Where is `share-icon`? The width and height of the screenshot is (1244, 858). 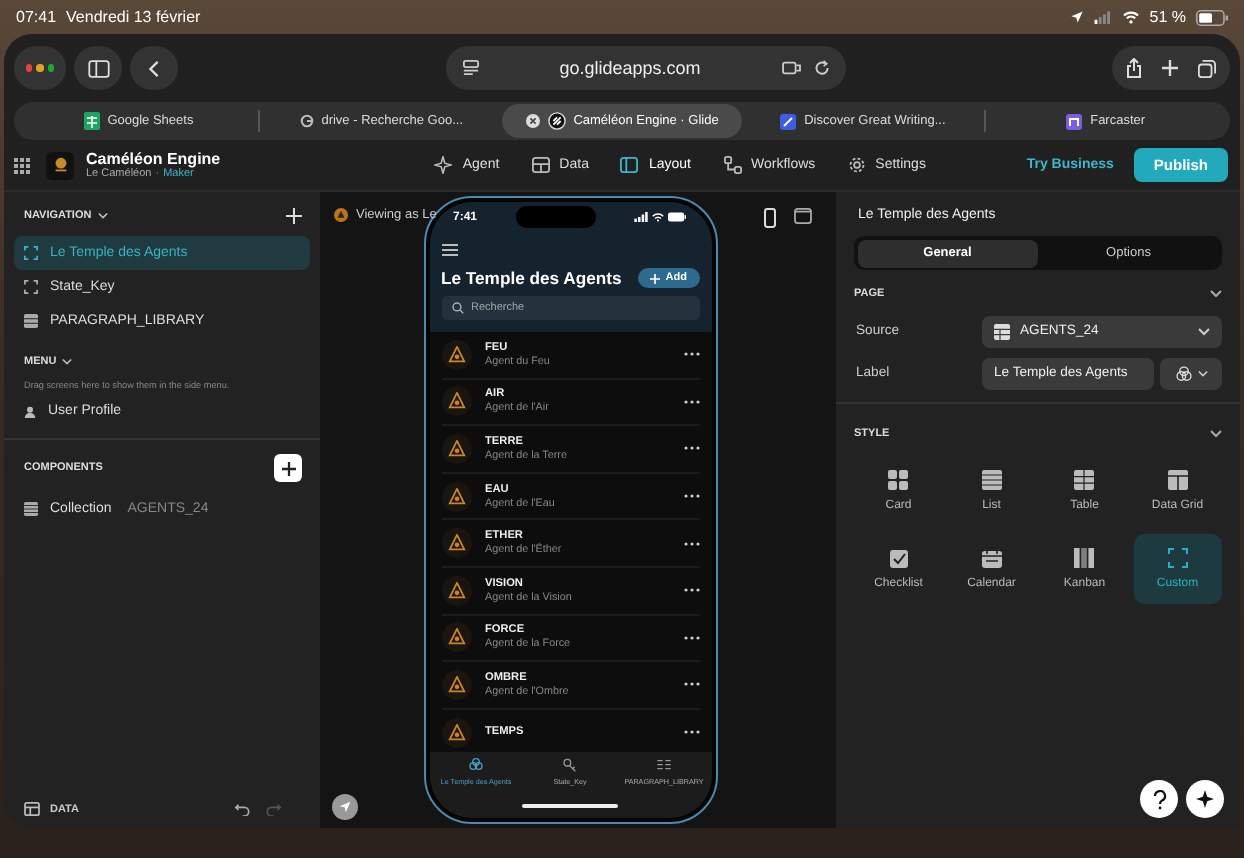
share-icon is located at coordinates (1134, 68).